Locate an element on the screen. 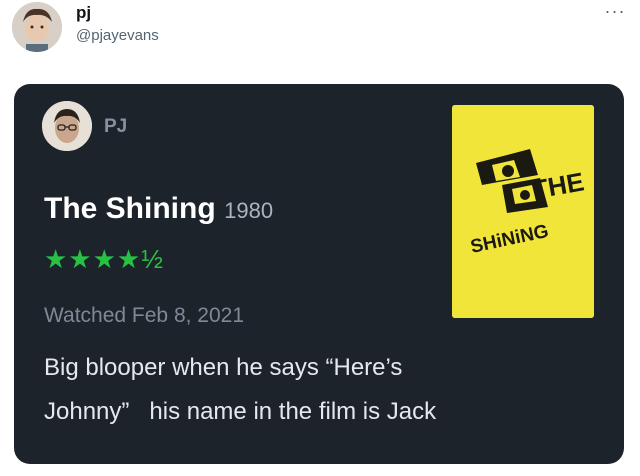 The width and height of the screenshot is (640, 476). film-title-line: The Shining 1980 is located at coordinates (158, 209).